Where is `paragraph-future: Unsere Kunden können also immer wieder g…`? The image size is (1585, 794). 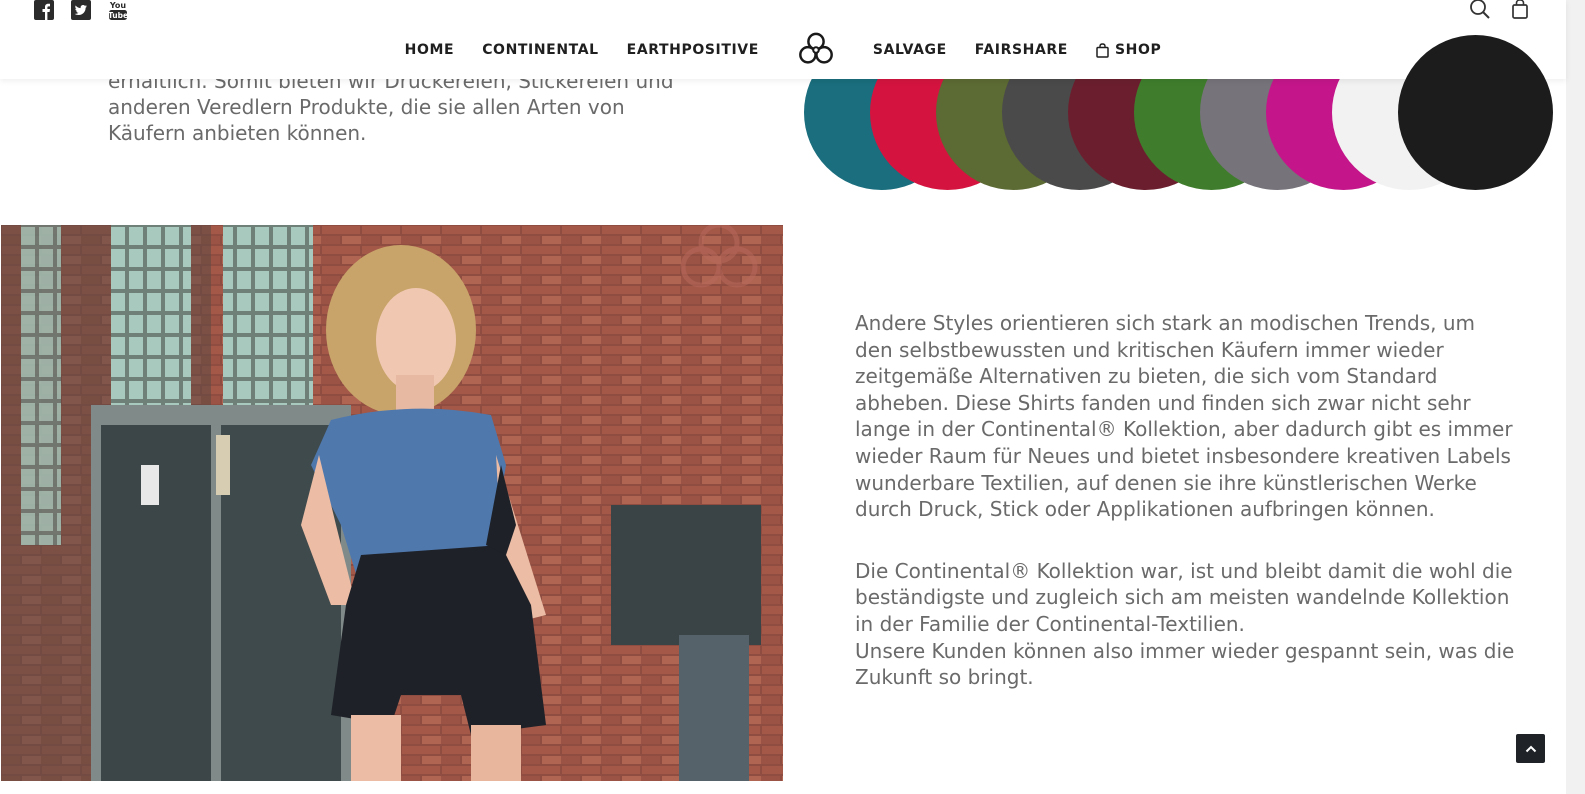
paragraph-future: Unsere Kunden können also immer wieder g… is located at coordinates (1185, 664).